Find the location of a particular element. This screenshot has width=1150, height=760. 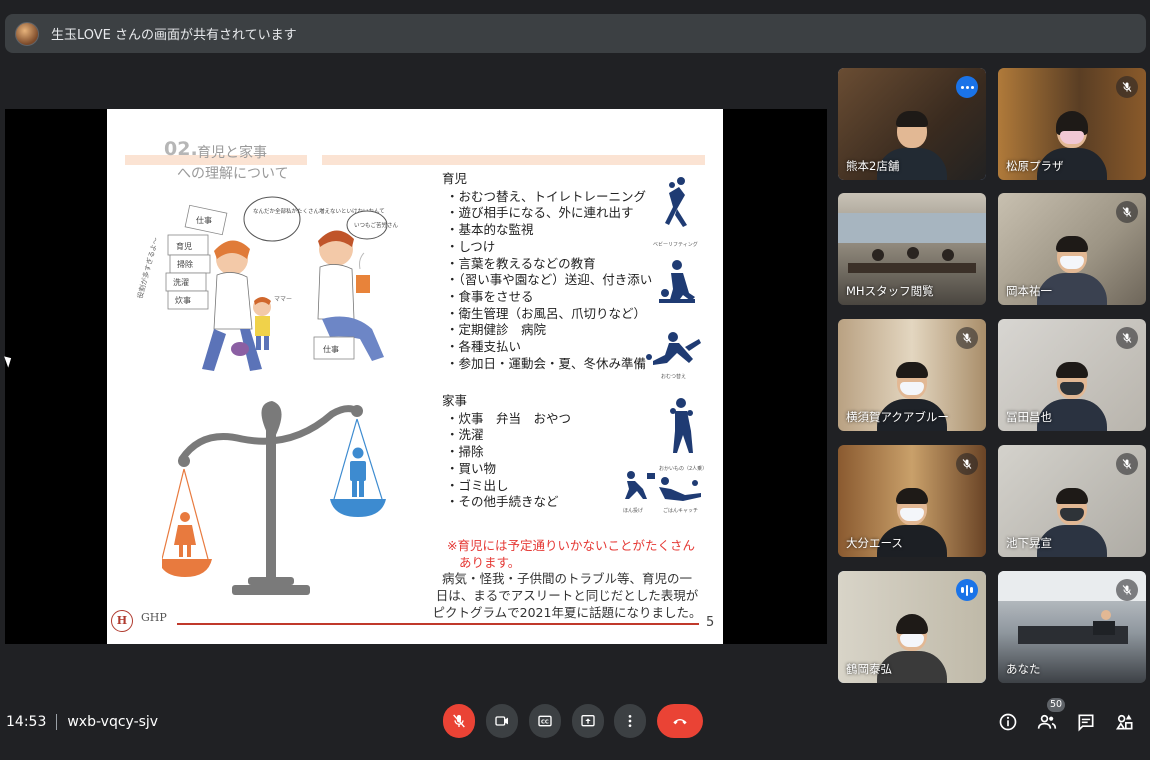

sign-work: 仕事 is located at coordinates (204, 220).